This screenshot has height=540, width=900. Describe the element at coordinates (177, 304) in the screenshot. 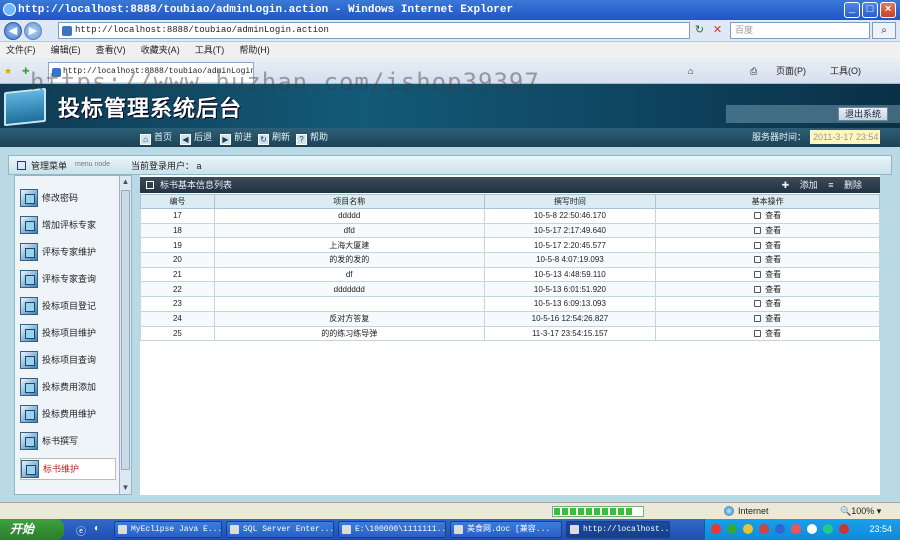

I see `cell-id: 23` at that location.